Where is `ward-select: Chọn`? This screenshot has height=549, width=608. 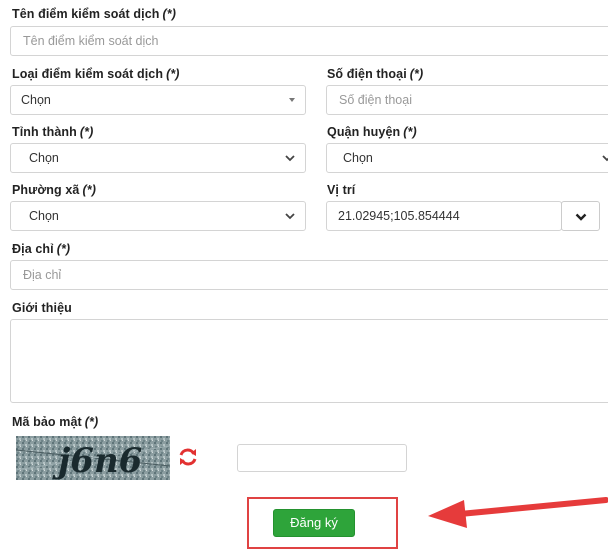
ward-select: Chọn is located at coordinates (158, 216).